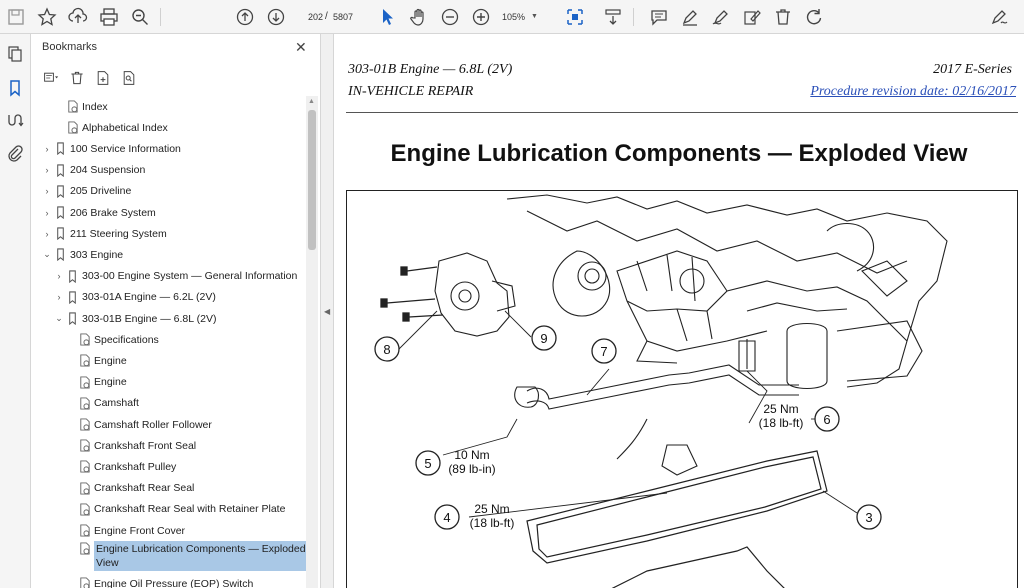 The image size is (1024, 588). I want to click on bookmark-item: › 211 Steering System, so click(104, 233).